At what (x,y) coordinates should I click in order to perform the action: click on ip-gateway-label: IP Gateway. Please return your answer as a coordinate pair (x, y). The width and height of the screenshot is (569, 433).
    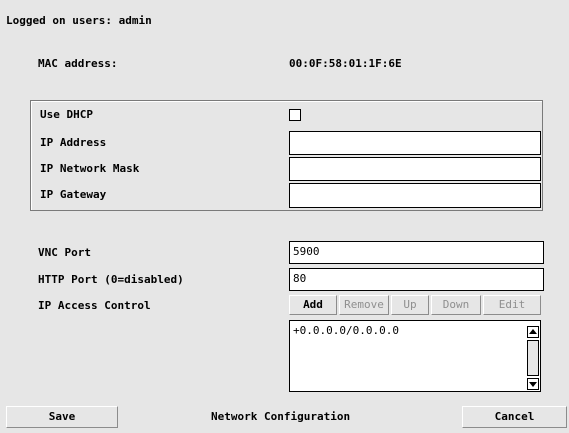
    Looking at the image, I should click on (73, 194).